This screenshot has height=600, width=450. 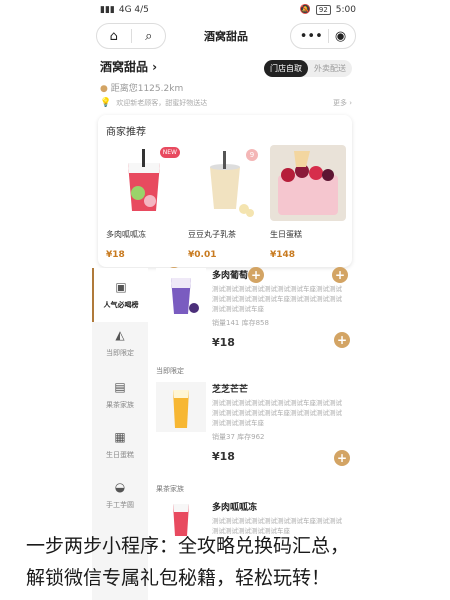 What do you see at coordinates (170, 371) in the screenshot?
I see `section-label: 当即限定` at bounding box center [170, 371].